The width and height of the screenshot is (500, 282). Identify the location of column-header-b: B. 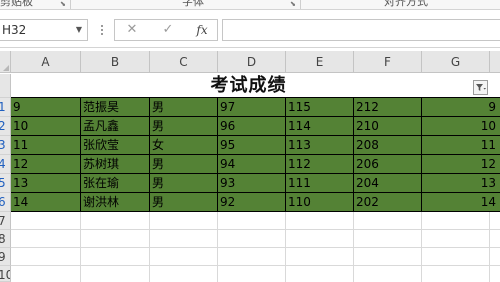
(115, 62).